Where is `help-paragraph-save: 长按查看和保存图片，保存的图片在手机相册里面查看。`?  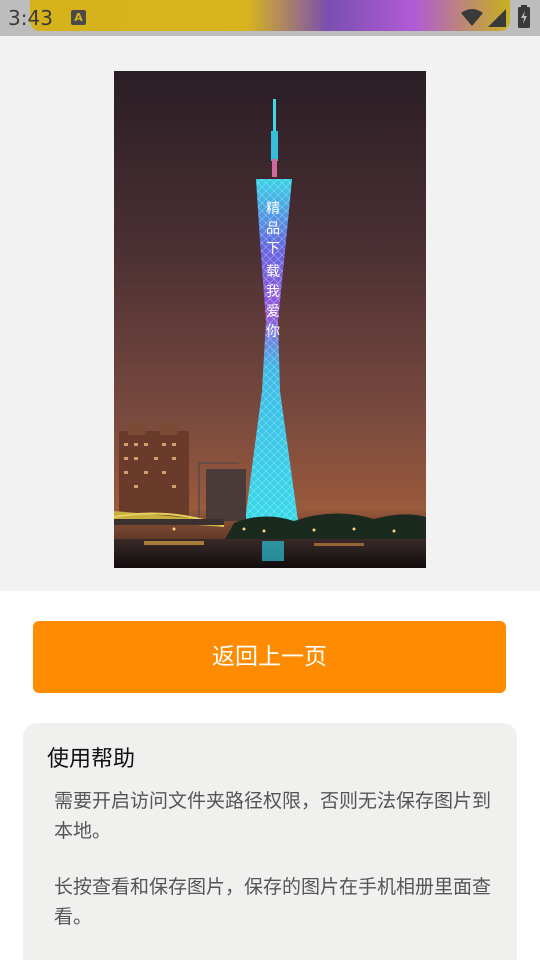 help-paragraph-save: 长按查看和保存图片，保存的图片在手机相册里面查看。 is located at coordinates (273, 902).